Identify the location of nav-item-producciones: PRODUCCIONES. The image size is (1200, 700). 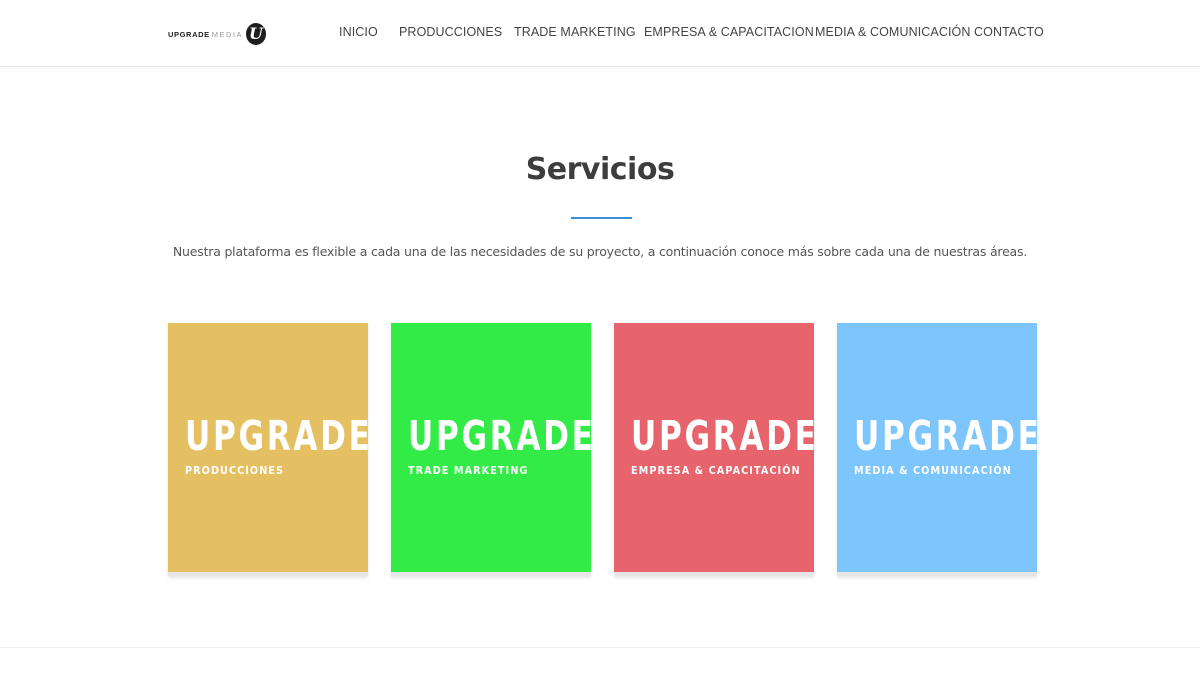
(450, 32).